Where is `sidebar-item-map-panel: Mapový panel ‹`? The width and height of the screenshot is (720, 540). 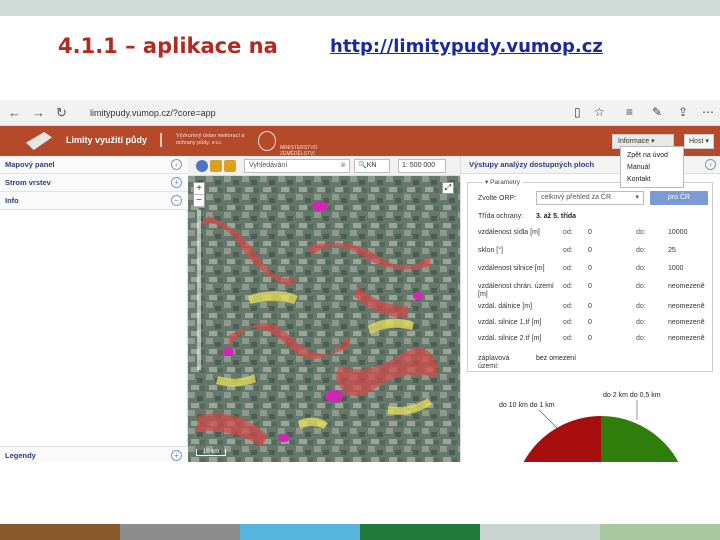 sidebar-item-map-panel: Mapový panel ‹ is located at coordinates (94, 165).